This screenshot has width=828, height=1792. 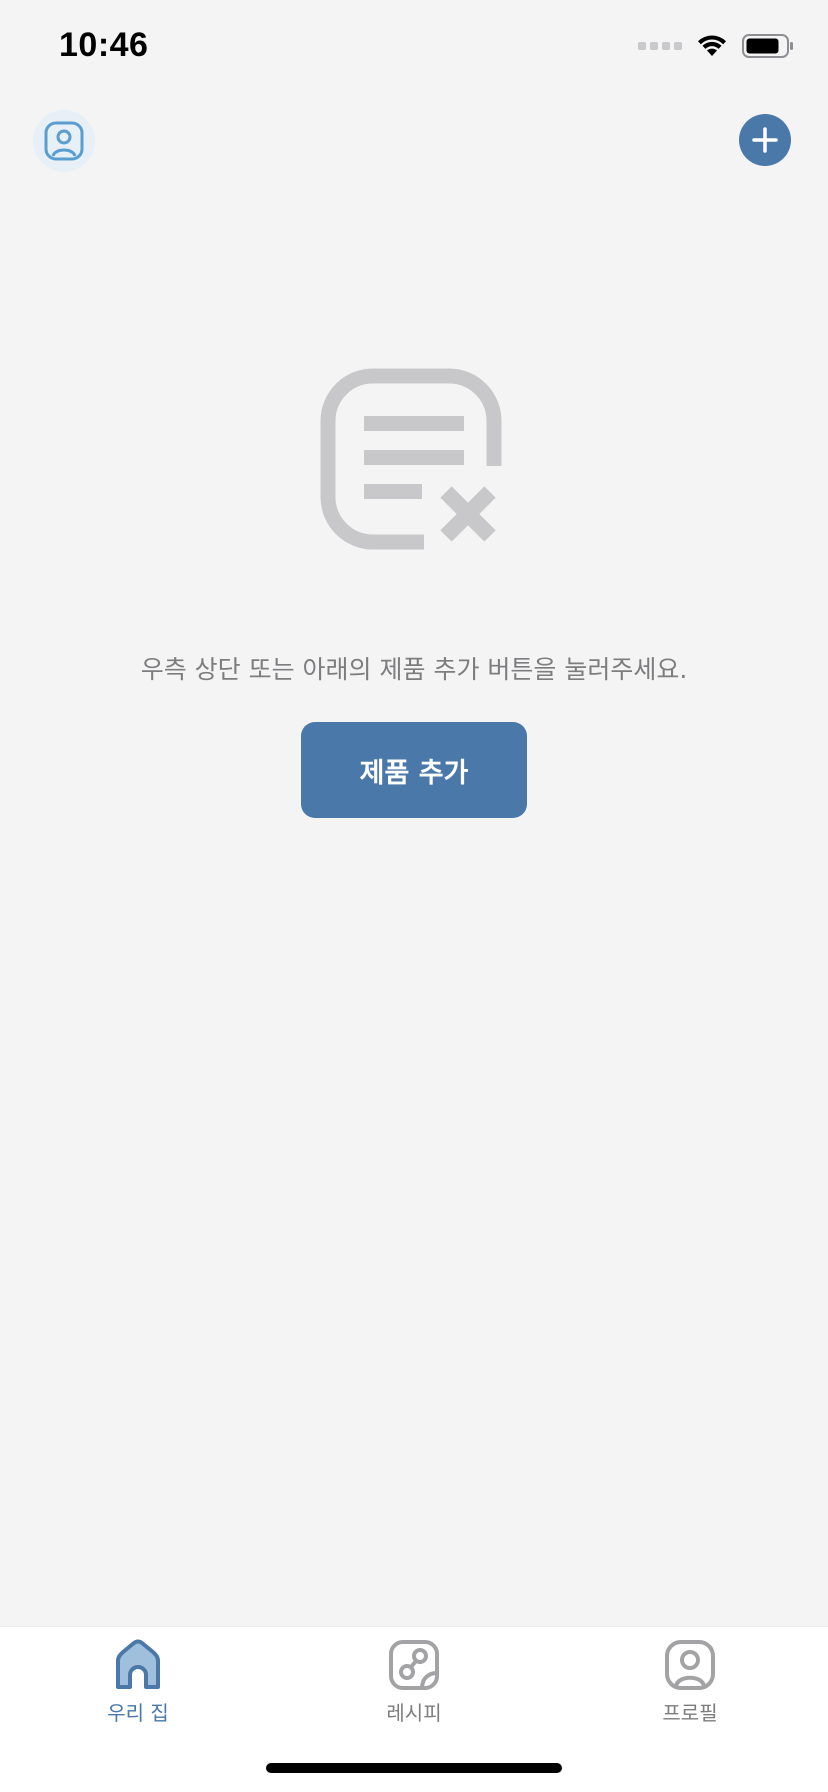 What do you see at coordinates (104, 45) in the screenshot?
I see `status-time: 10:46` at bounding box center [104, 45].